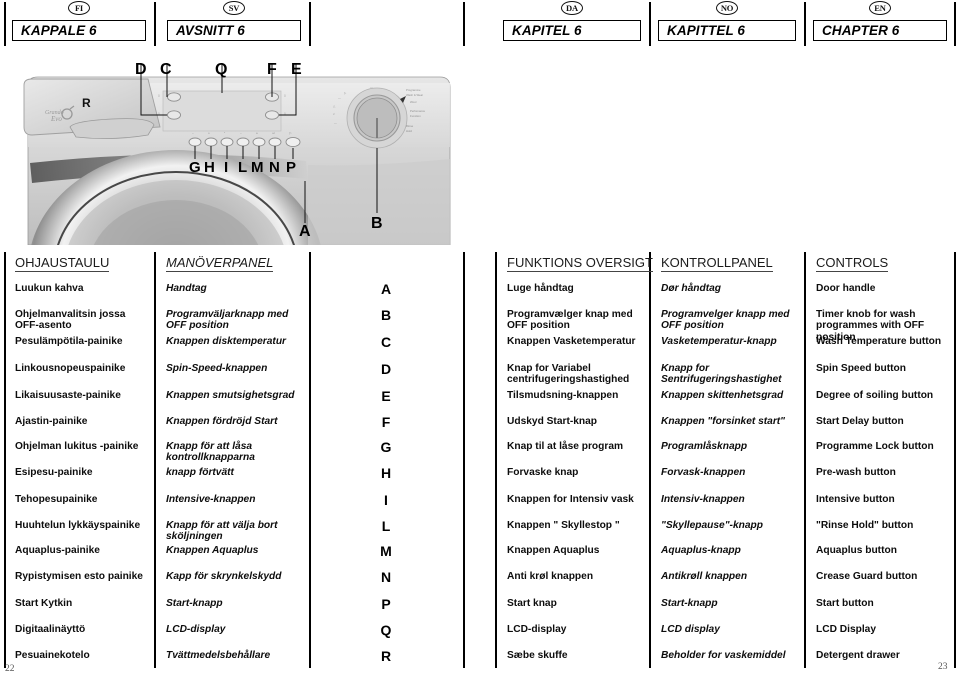 This screenshot has height=680, width=960. I want to click on table-divider-da-no, so click(650, 460).